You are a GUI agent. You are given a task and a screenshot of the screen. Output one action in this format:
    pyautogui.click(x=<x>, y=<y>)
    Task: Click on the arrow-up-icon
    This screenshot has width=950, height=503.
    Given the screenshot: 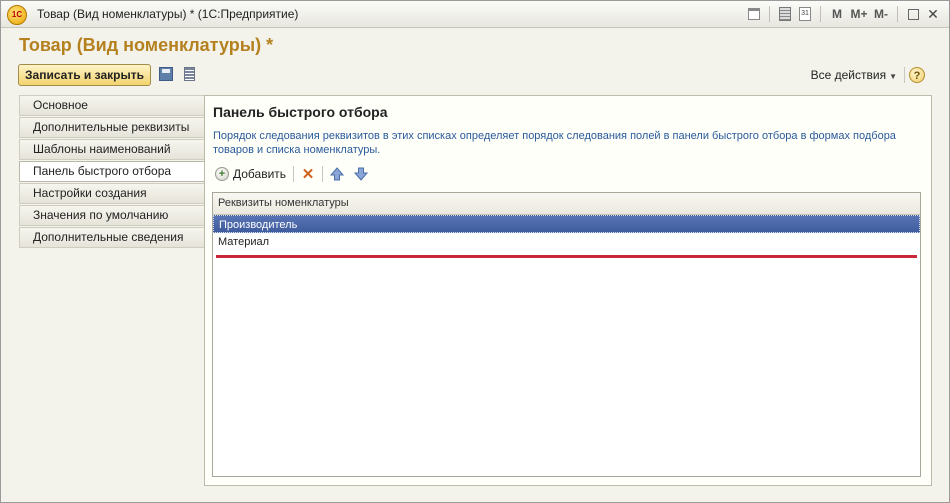 What is the action you would take?
    pyautogui.click(x=337, y=174)
    